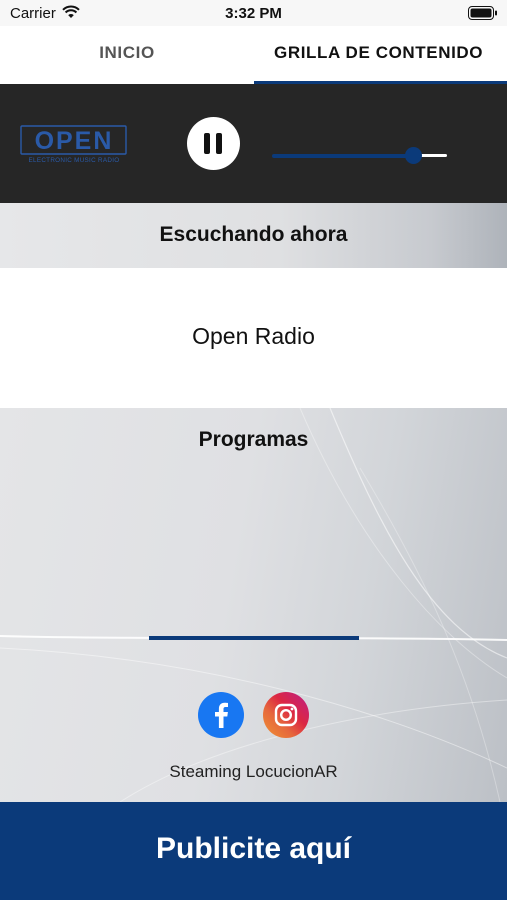 The height and width of the screenshot is (900, 507). Describe the element at coordinates (74, 160) in the screenshot. I see `svg-text: ELECTRONIC MUSIC RADIO` at that location.